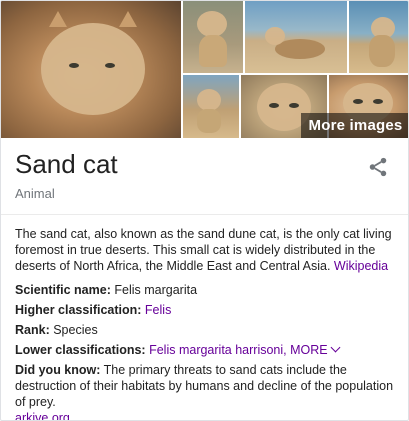  I want to click on fact-label: Lower classifications:, so click(80, 350).